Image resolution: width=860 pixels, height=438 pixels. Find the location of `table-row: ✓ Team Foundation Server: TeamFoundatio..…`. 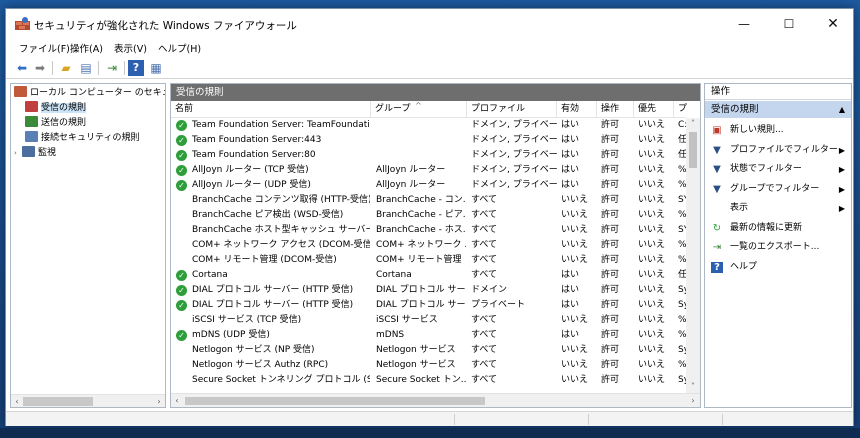

table-row: ✓ Team Foundation Server: TeamFoundatio..… is located at coordinates (429, 125).